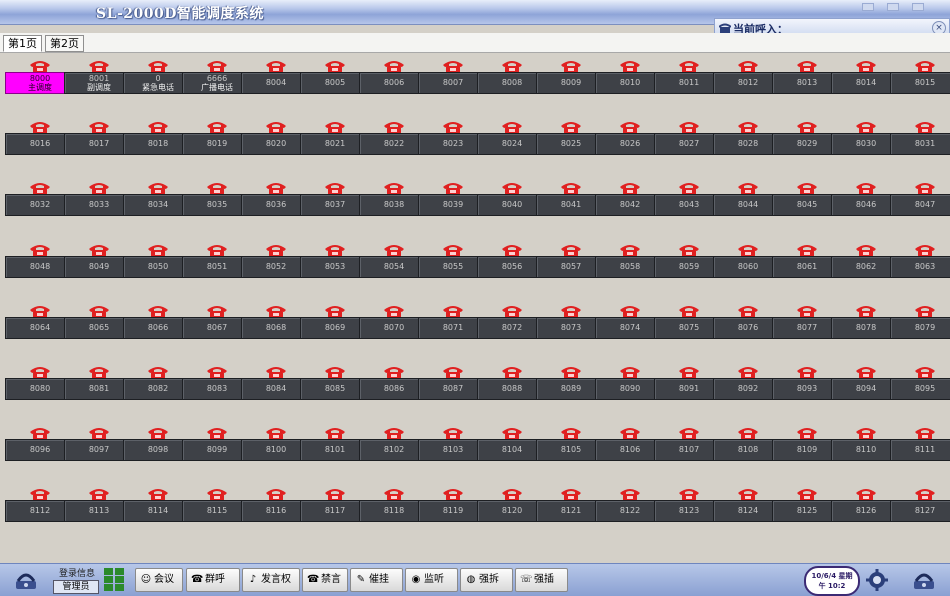 The image size is (950, 596). I want to click on force-insert-button: ☏强插, so click(541, 580).